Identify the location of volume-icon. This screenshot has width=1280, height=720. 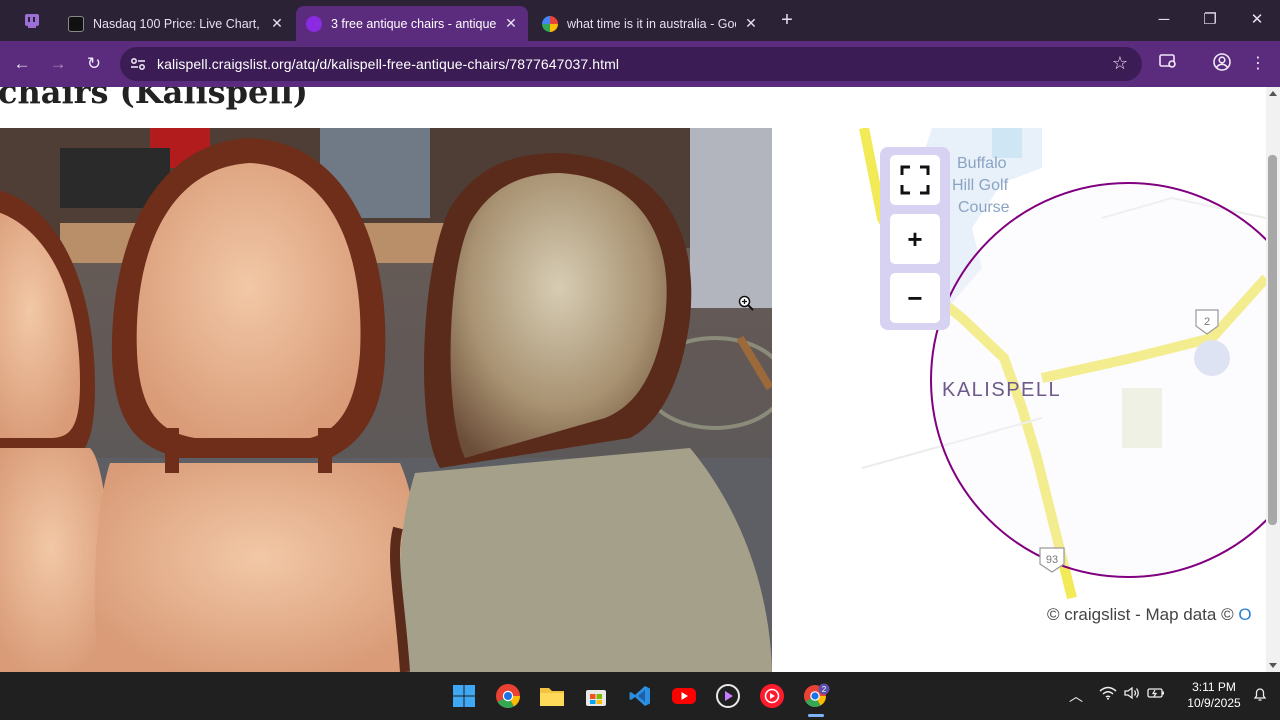
(1132, 694).